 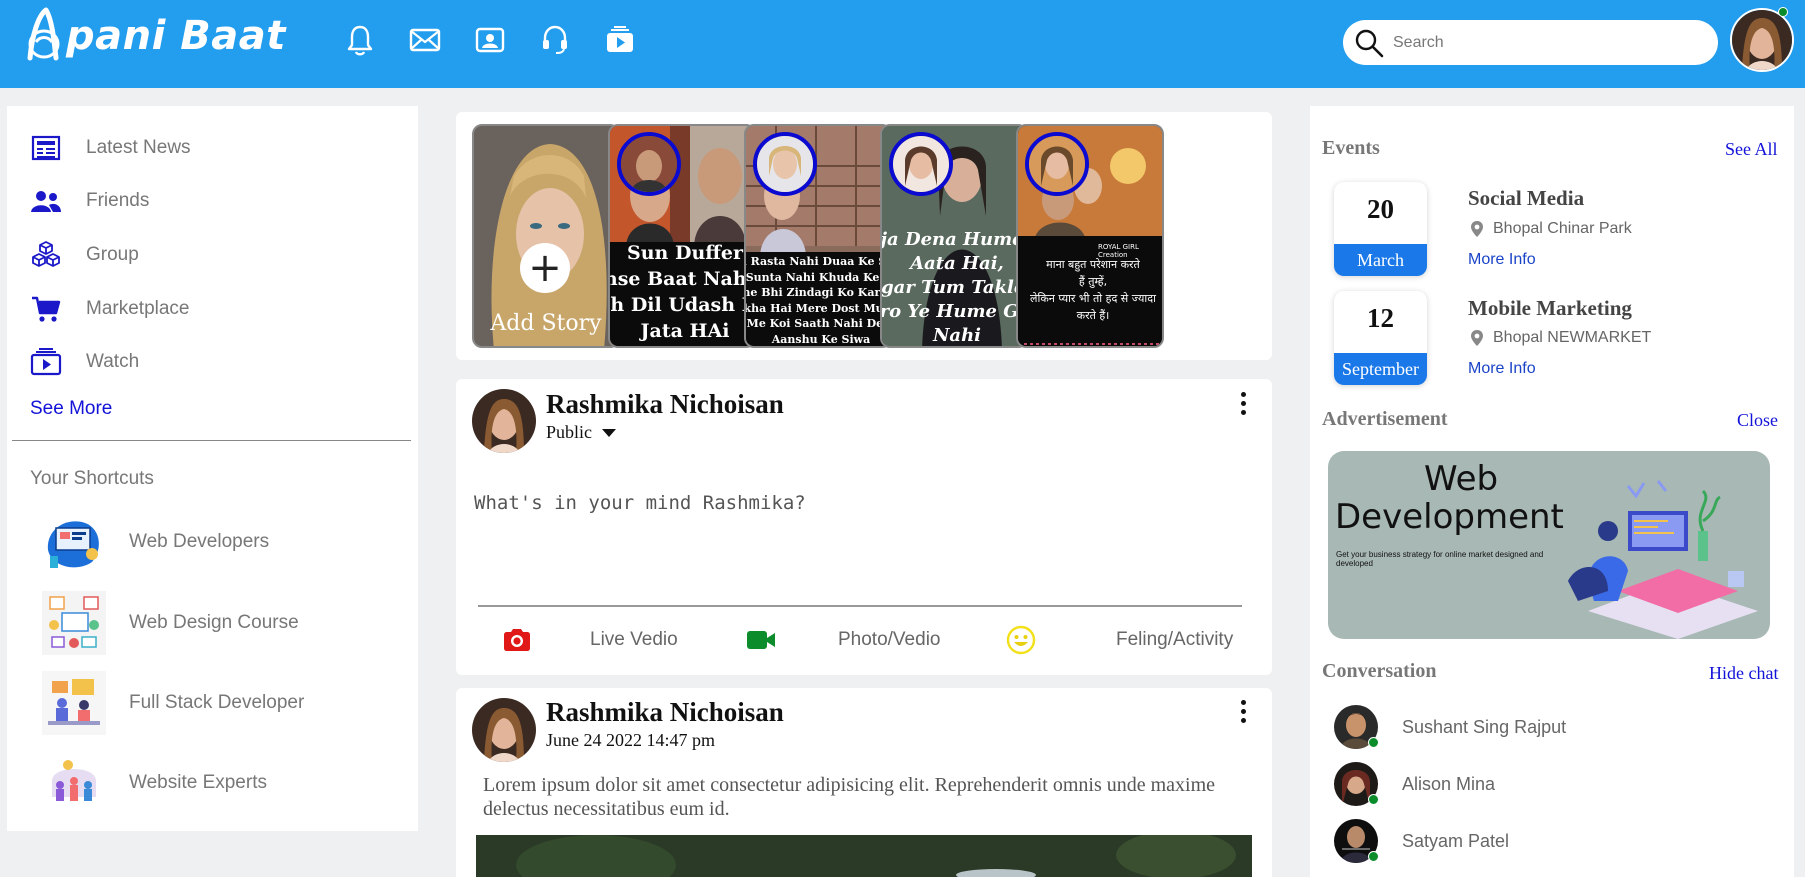 What do you see at coordinates (198, 782) in the screenshot?
I see `shortcut-label: Website Experts` at bounding box center [198, 782].